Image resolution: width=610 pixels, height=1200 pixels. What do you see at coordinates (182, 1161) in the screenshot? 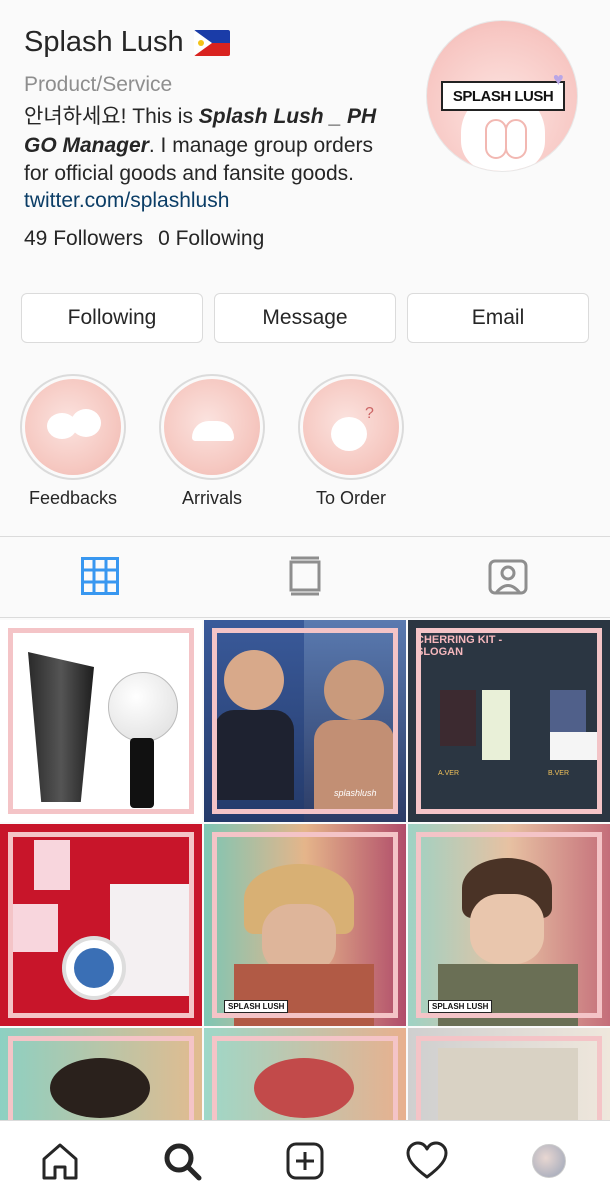
I see `search-icon` at bounding box center [182, 1161].